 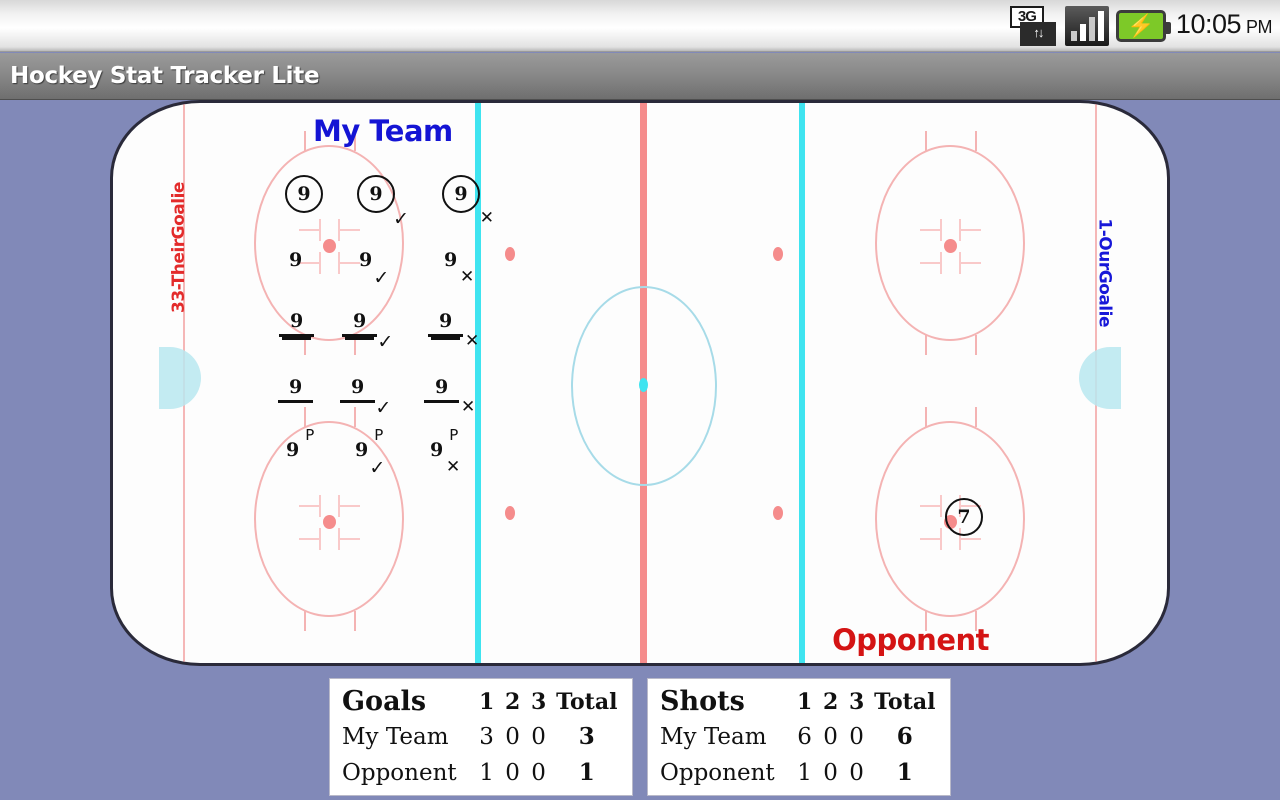 I want to click on clock-time: 10:05, so click(x=1208, y=24).